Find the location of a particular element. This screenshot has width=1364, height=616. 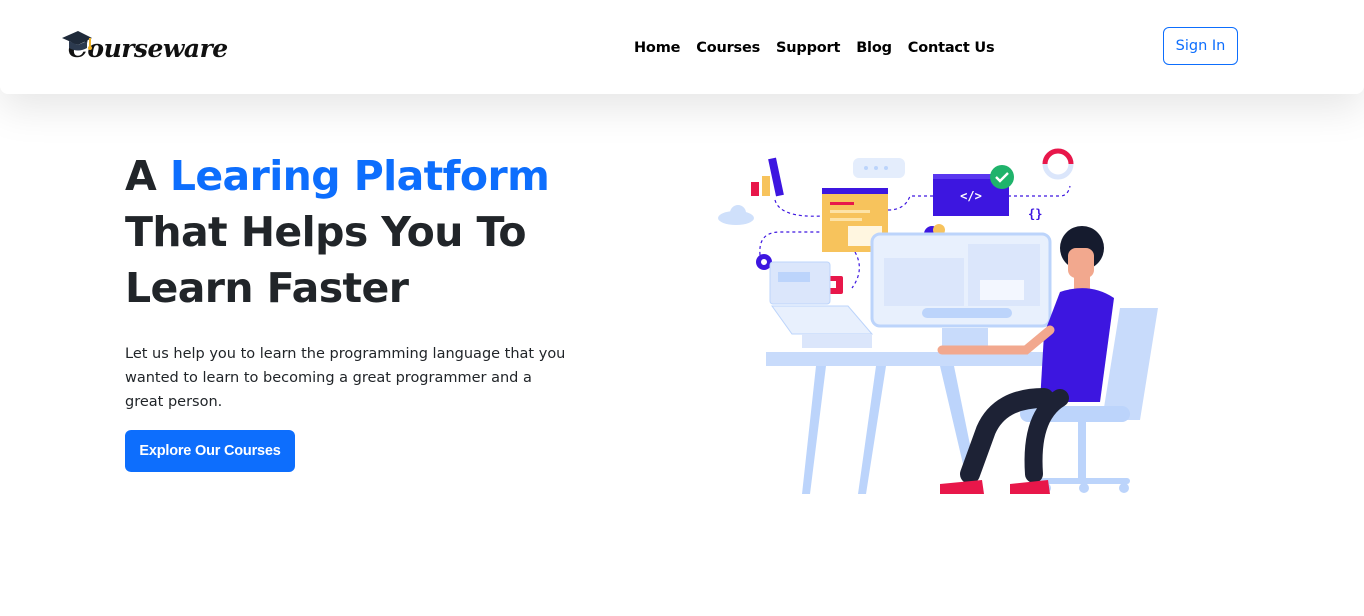

chat-bubble-icon is located at coordinates (879, 168).